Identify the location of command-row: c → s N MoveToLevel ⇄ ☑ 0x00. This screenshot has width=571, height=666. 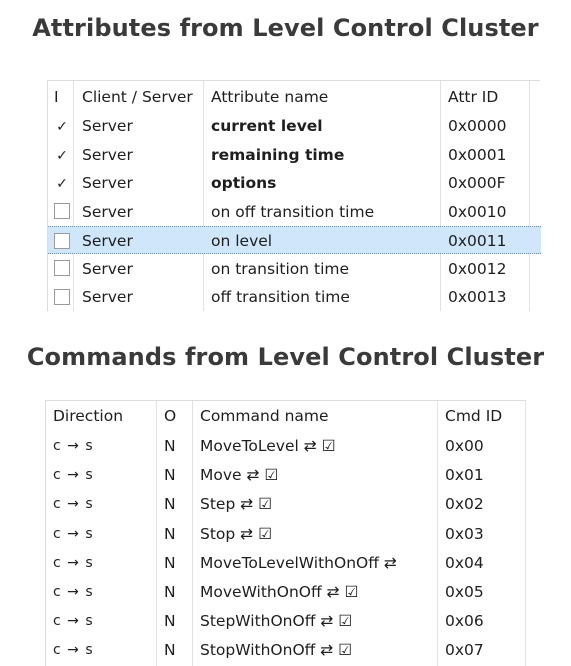
(286, 446).